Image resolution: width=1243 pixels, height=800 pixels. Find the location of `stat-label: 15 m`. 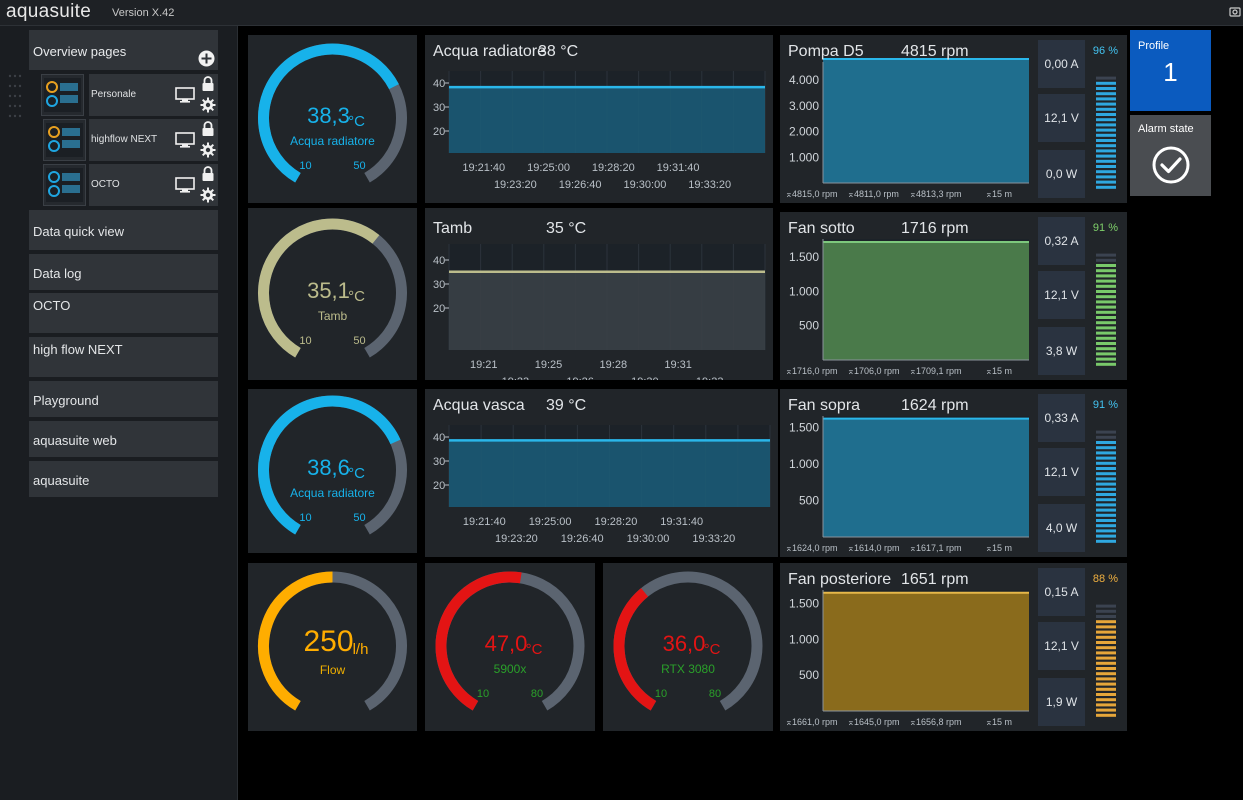

stat-label: 15 m is located at coordinates (1002, 194).